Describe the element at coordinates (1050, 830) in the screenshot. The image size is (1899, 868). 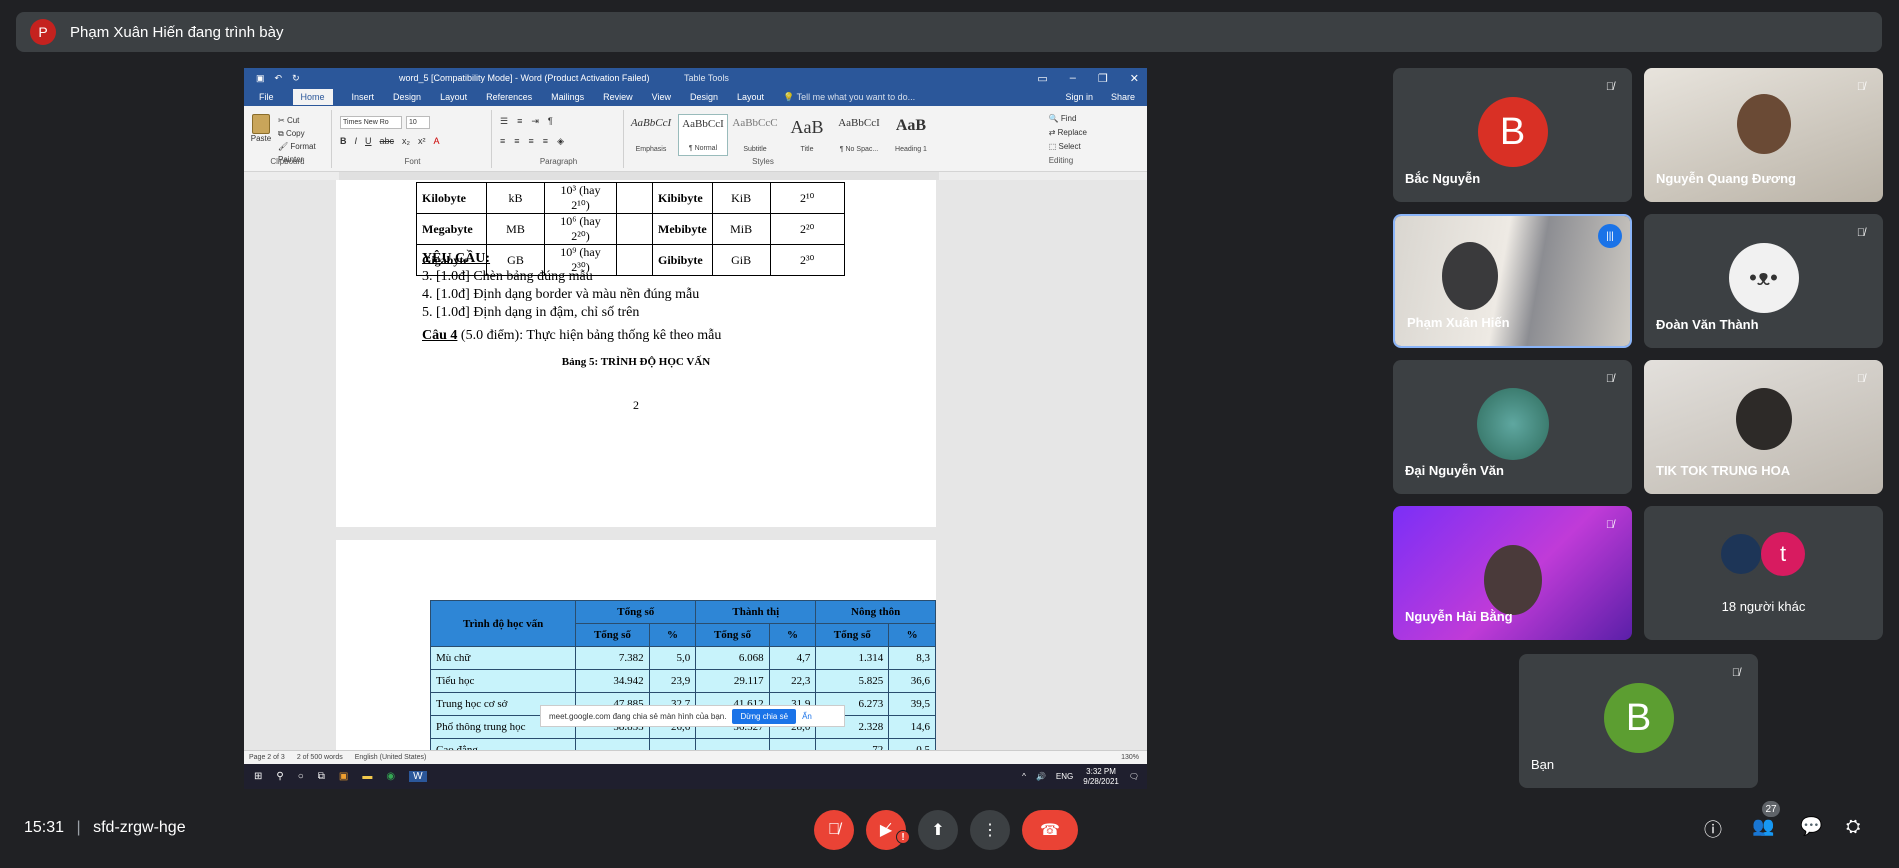
I see `leave-call-button: ☎` at that location.